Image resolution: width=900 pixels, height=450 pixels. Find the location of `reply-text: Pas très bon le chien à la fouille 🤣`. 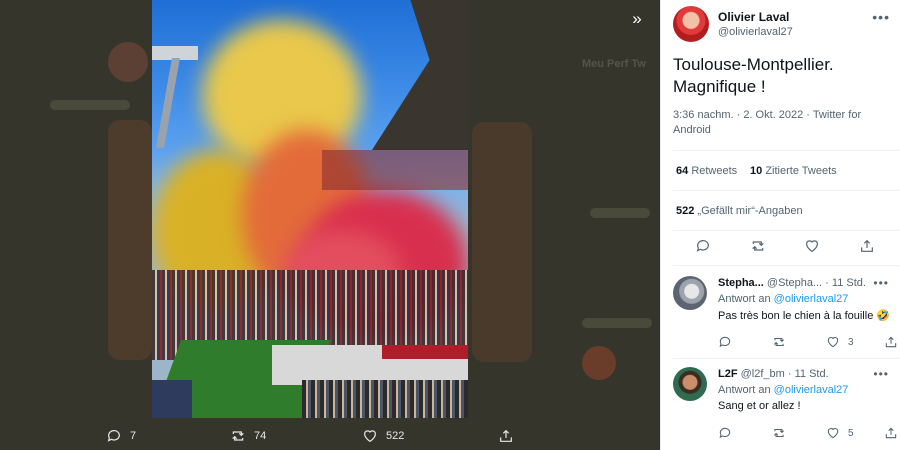

reply-text: Pas très bon le chien à la fouille 🤣 is located at coordinates (804, 316).